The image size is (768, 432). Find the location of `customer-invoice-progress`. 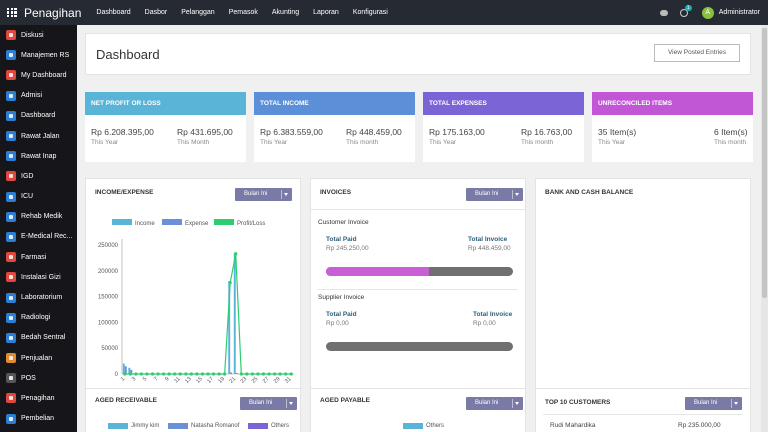

customer-invoice-progress is located at coordinates (419, 271).